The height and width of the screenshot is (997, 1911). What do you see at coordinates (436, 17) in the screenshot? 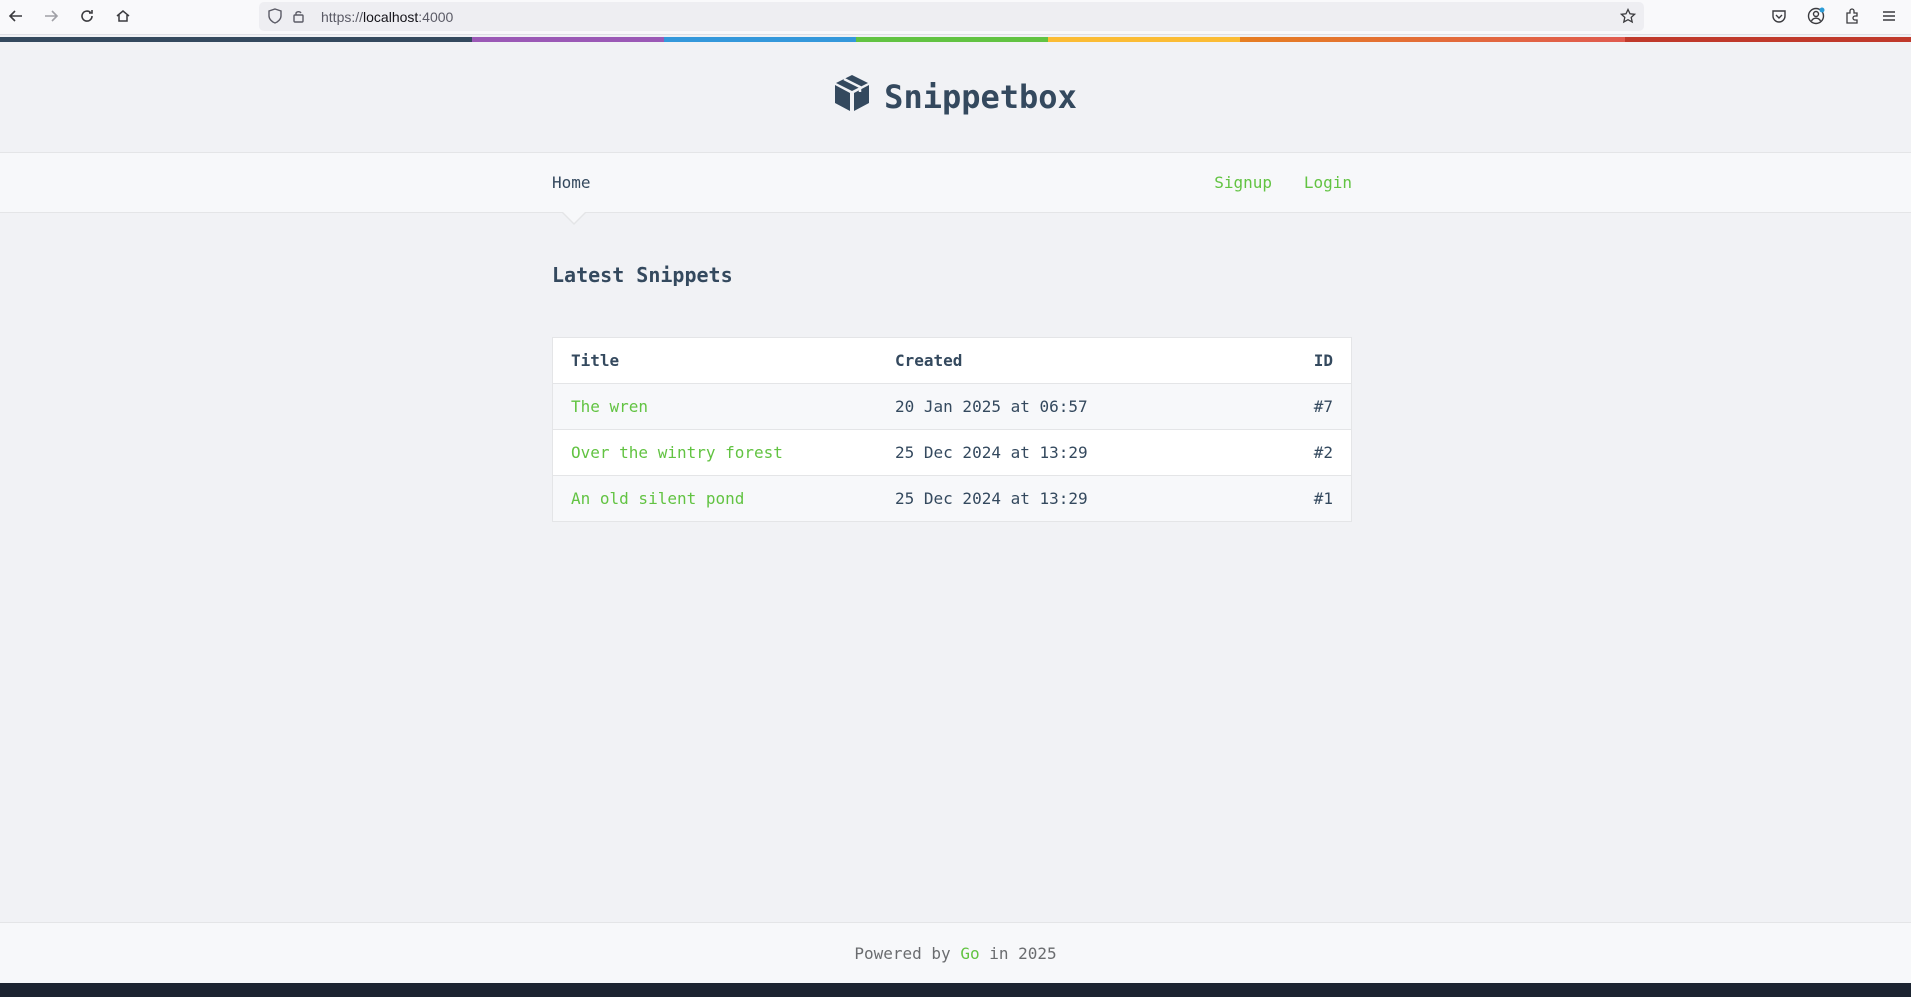
I see `url-port: :4000` at bounding box center [436, 17].